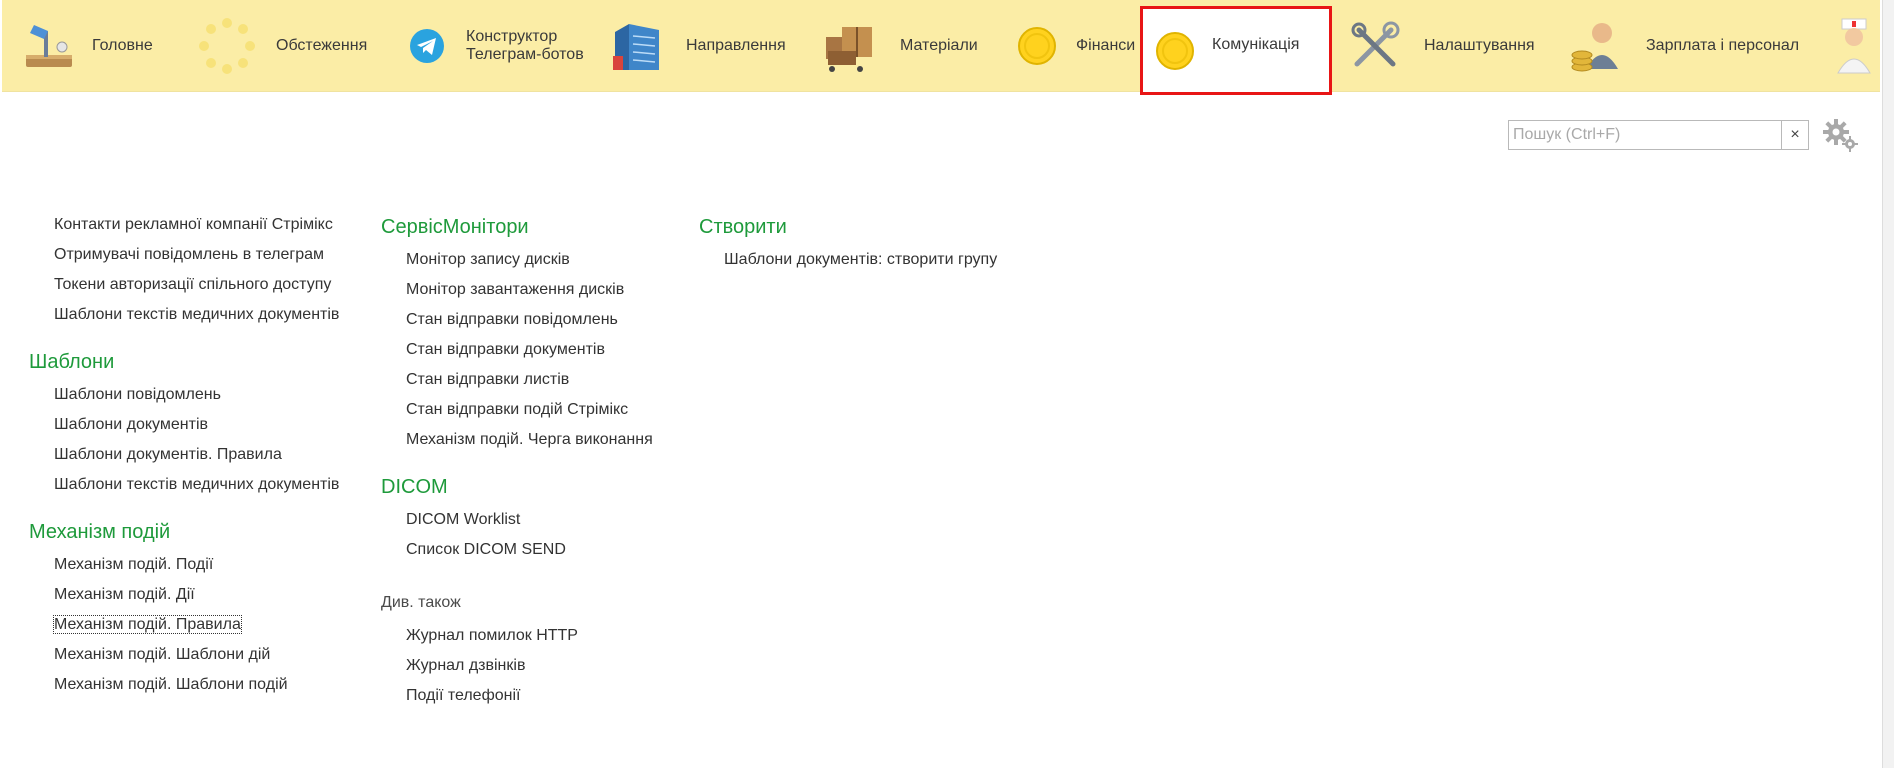 The width and height of the screenshot is (1894, 768). I want to click on nav-item-label: Обстеження, so click(322, 45).